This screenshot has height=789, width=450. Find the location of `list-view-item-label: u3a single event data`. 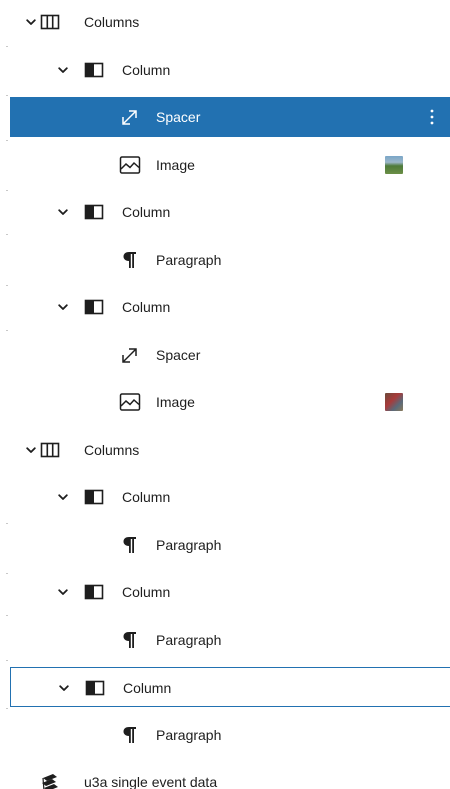

list-view-item-label: u3a single event data is located at coordinates (151, 781).